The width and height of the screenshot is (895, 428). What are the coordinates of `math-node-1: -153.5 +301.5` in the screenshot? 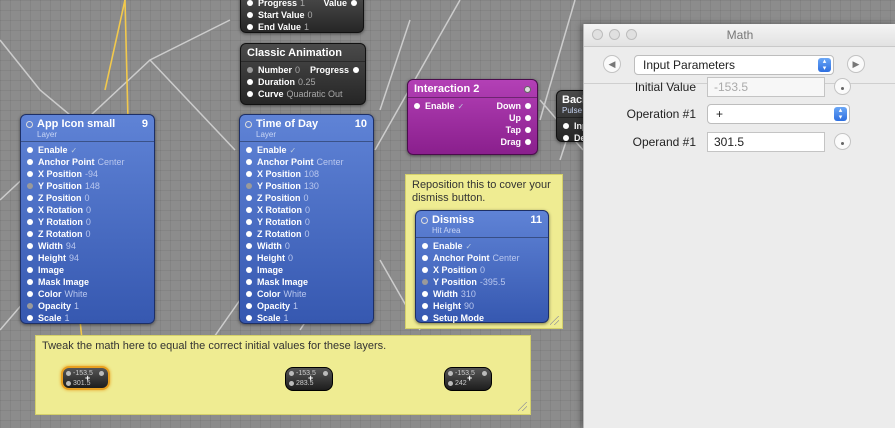 It's located at (85, 378).